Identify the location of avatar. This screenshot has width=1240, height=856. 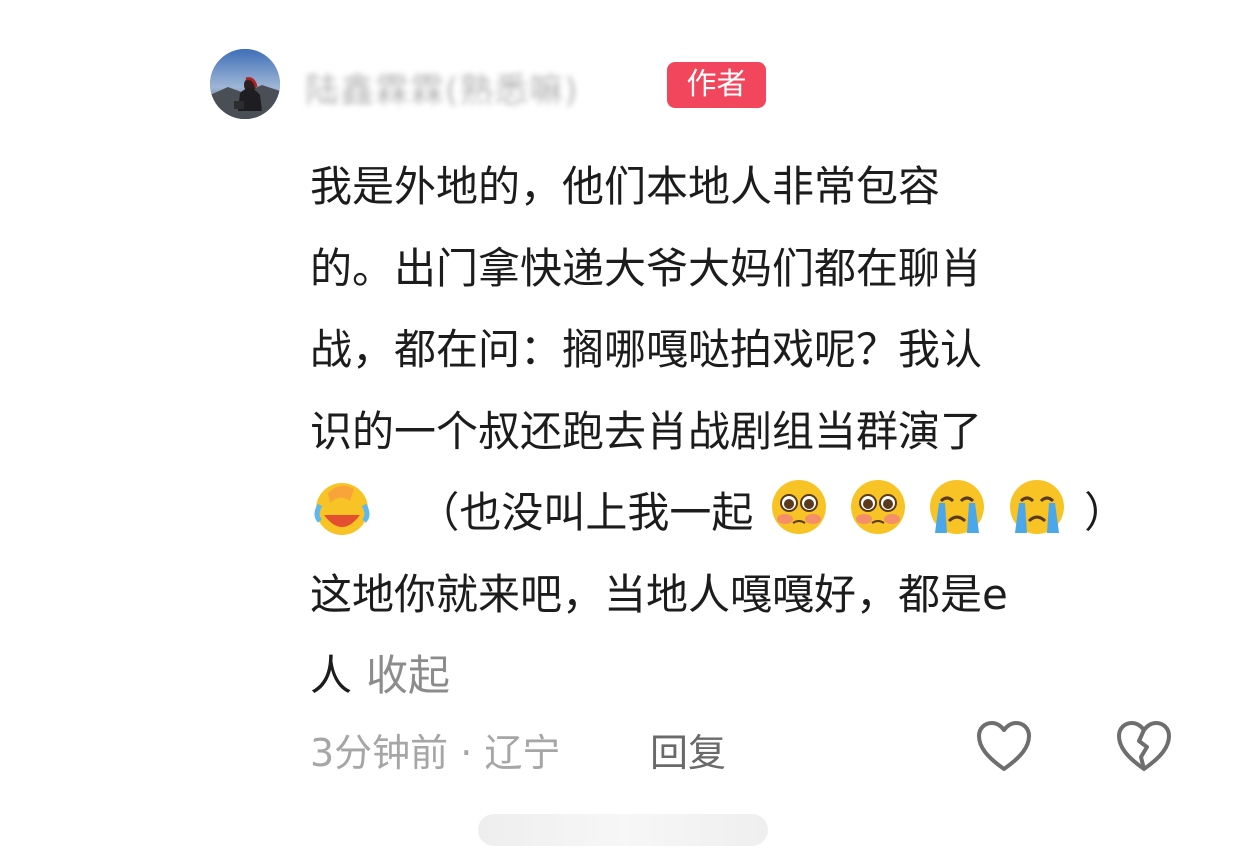
(245, 84).